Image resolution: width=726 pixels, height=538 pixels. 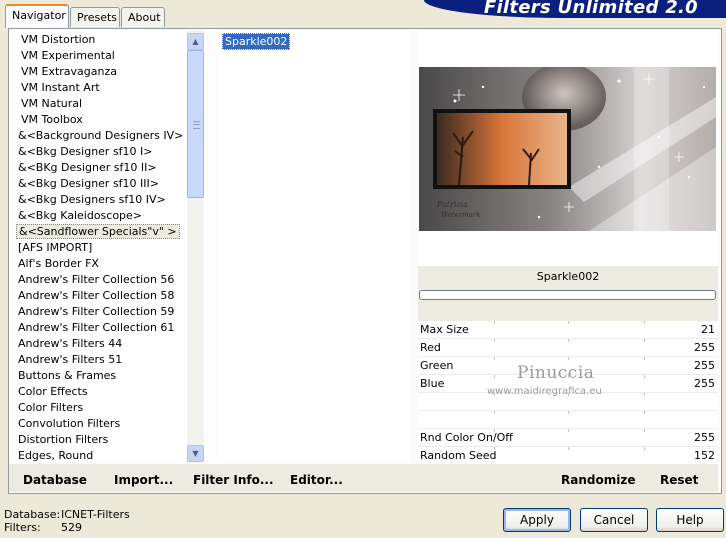 I want to click on filter-category-label: &<BKg Designer sf10 II>, so click(x=87, y=167).